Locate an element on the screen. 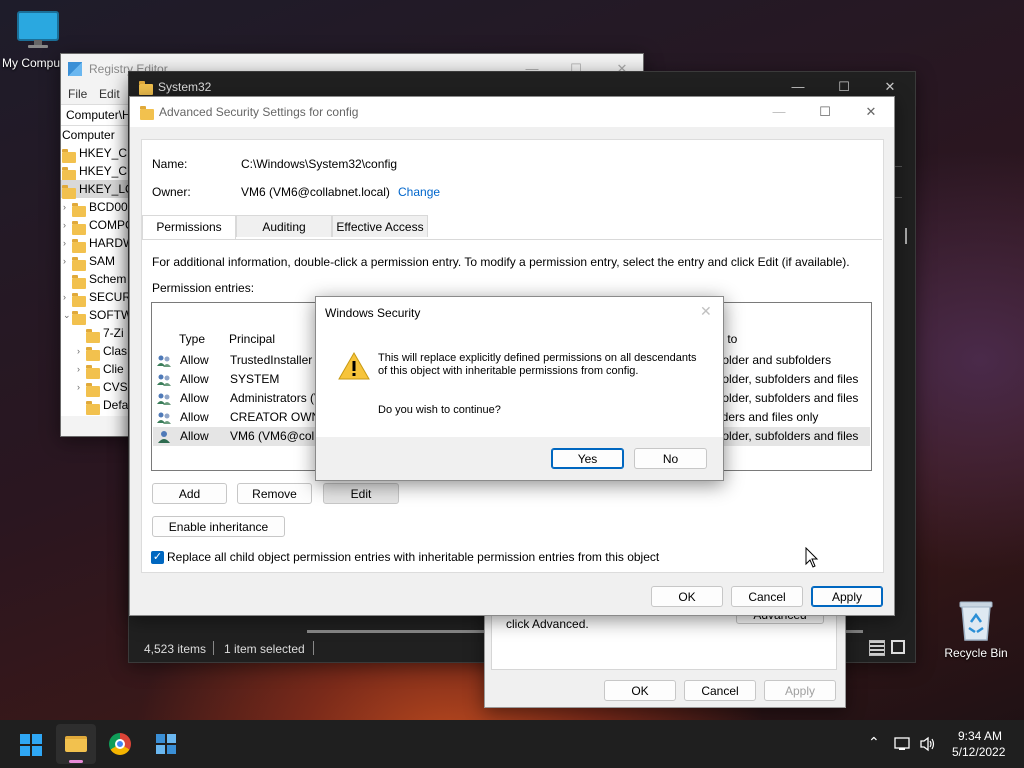  tree-item: › HARDW is located at coordinates (96, 244).